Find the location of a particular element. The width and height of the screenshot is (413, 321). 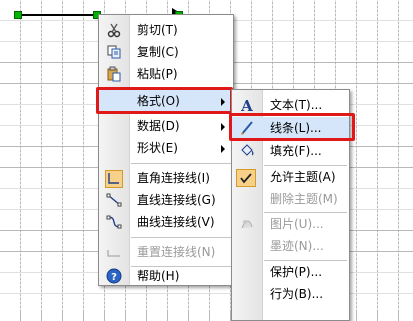

menu-item-copy: 复制(C) is located at coordinates (166, 52).